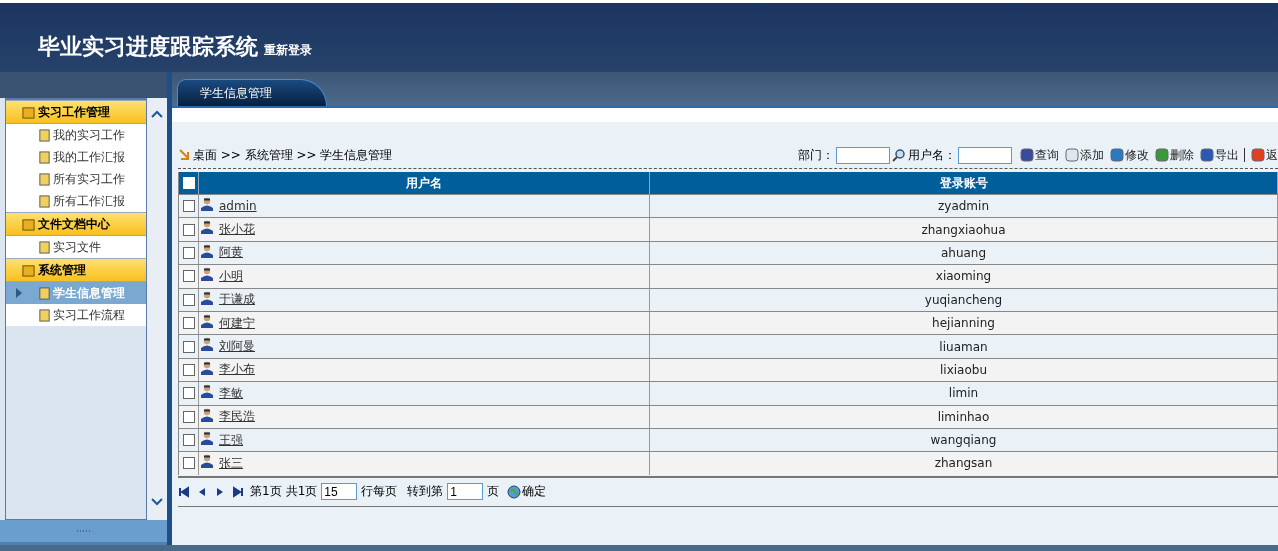 This screenshot has height=551, width=1278. What do you see at coordinates (76, 179) in the screenshot?
I see `menu-item: 所有实习工作` at bounding box center [76, 179].